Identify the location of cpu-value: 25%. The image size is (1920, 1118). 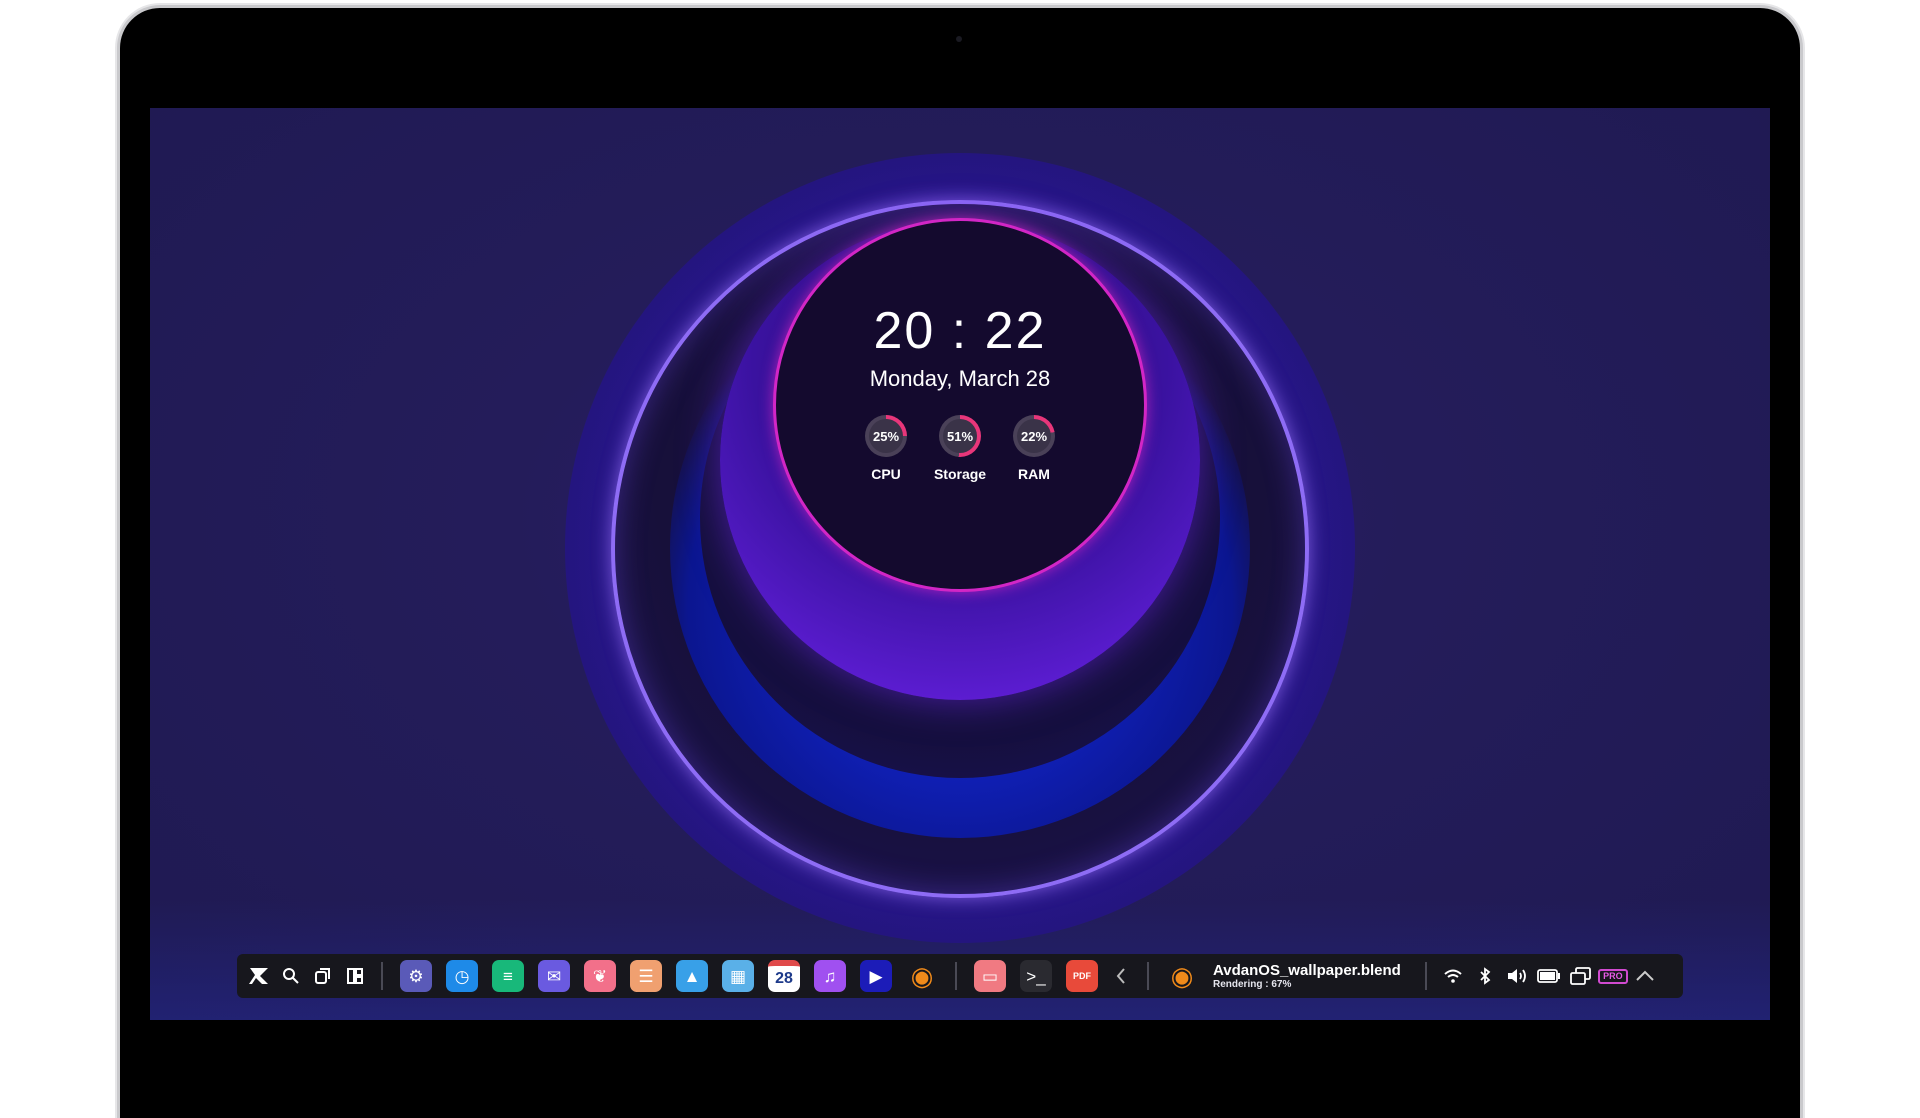
(886, 436).